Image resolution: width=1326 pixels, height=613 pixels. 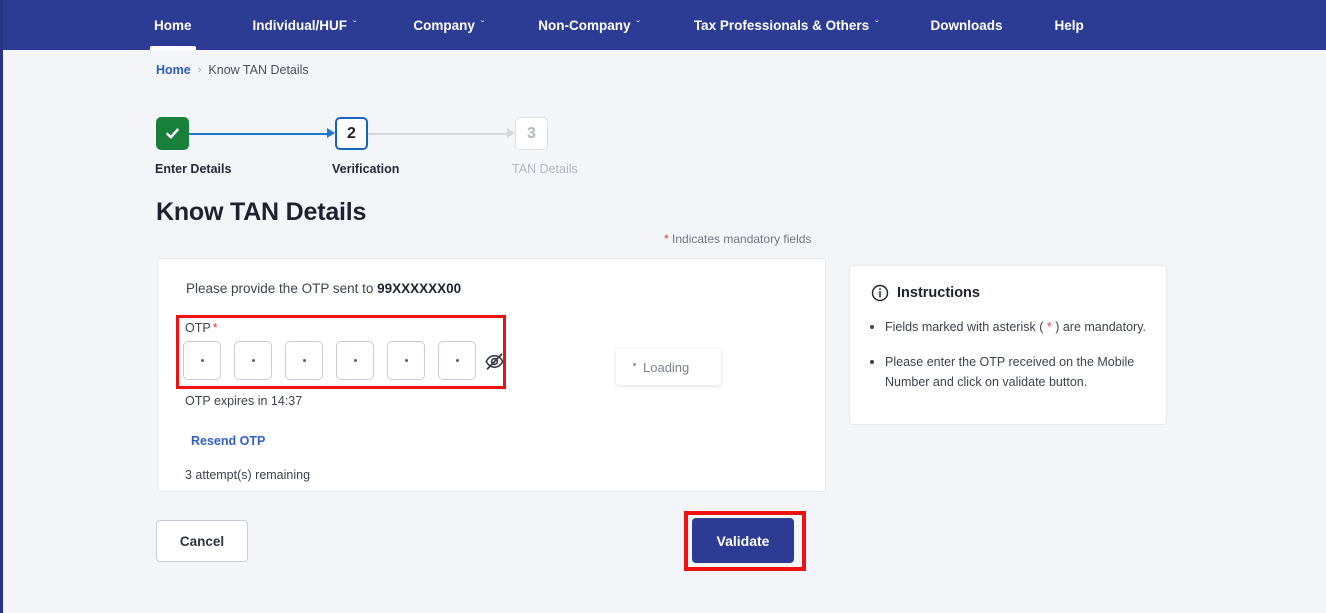 I want to click on eye-slash-icon, so click(x=494, y=361).